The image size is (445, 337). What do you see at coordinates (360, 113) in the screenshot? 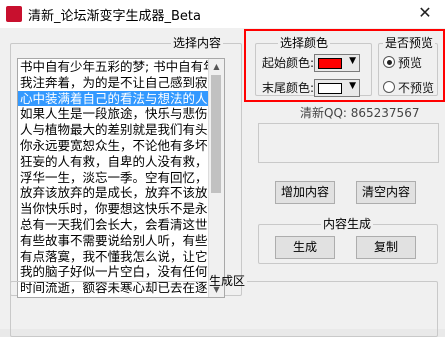
I see `qq-contact-text: 清新QQ: 865237567` at bounding box center [360, 113].